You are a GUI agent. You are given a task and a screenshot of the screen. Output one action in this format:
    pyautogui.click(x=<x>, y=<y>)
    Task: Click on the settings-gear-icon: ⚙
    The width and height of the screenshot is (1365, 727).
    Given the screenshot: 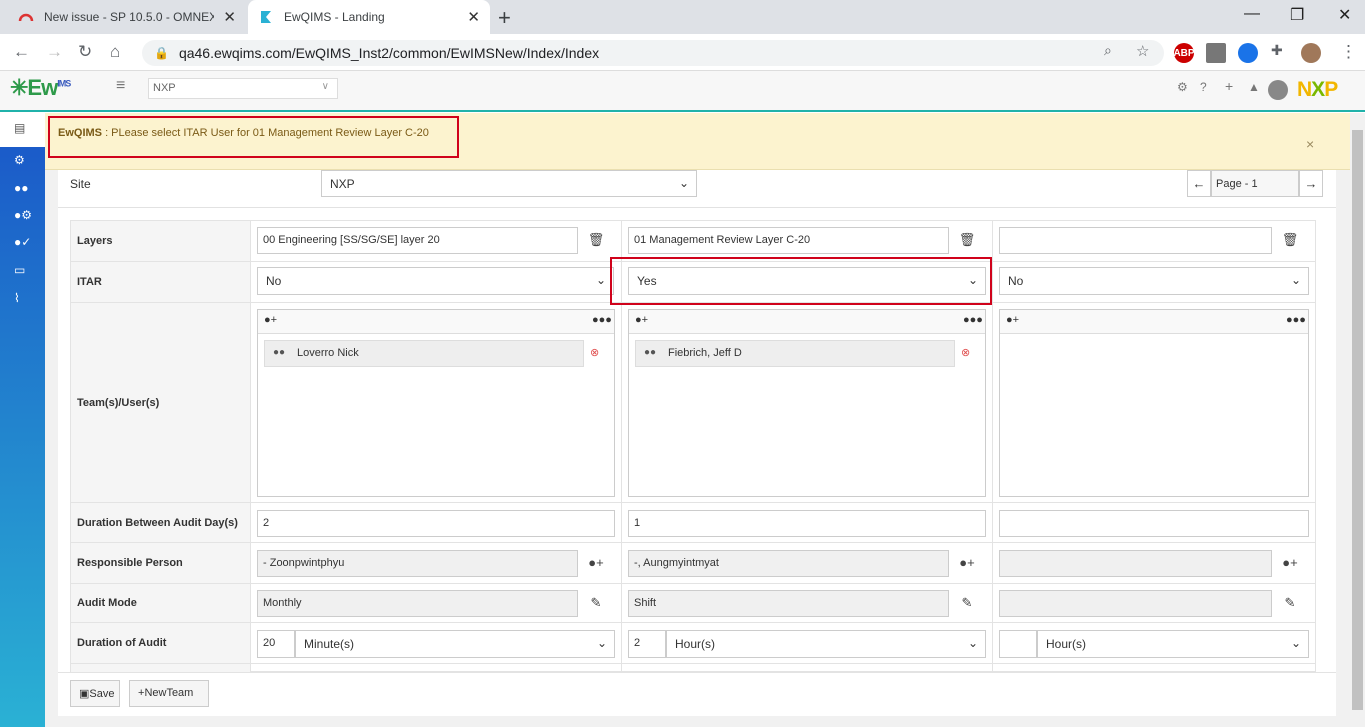 What is the action you would take?
    pyautogui.click(x=1182, y=87)
    